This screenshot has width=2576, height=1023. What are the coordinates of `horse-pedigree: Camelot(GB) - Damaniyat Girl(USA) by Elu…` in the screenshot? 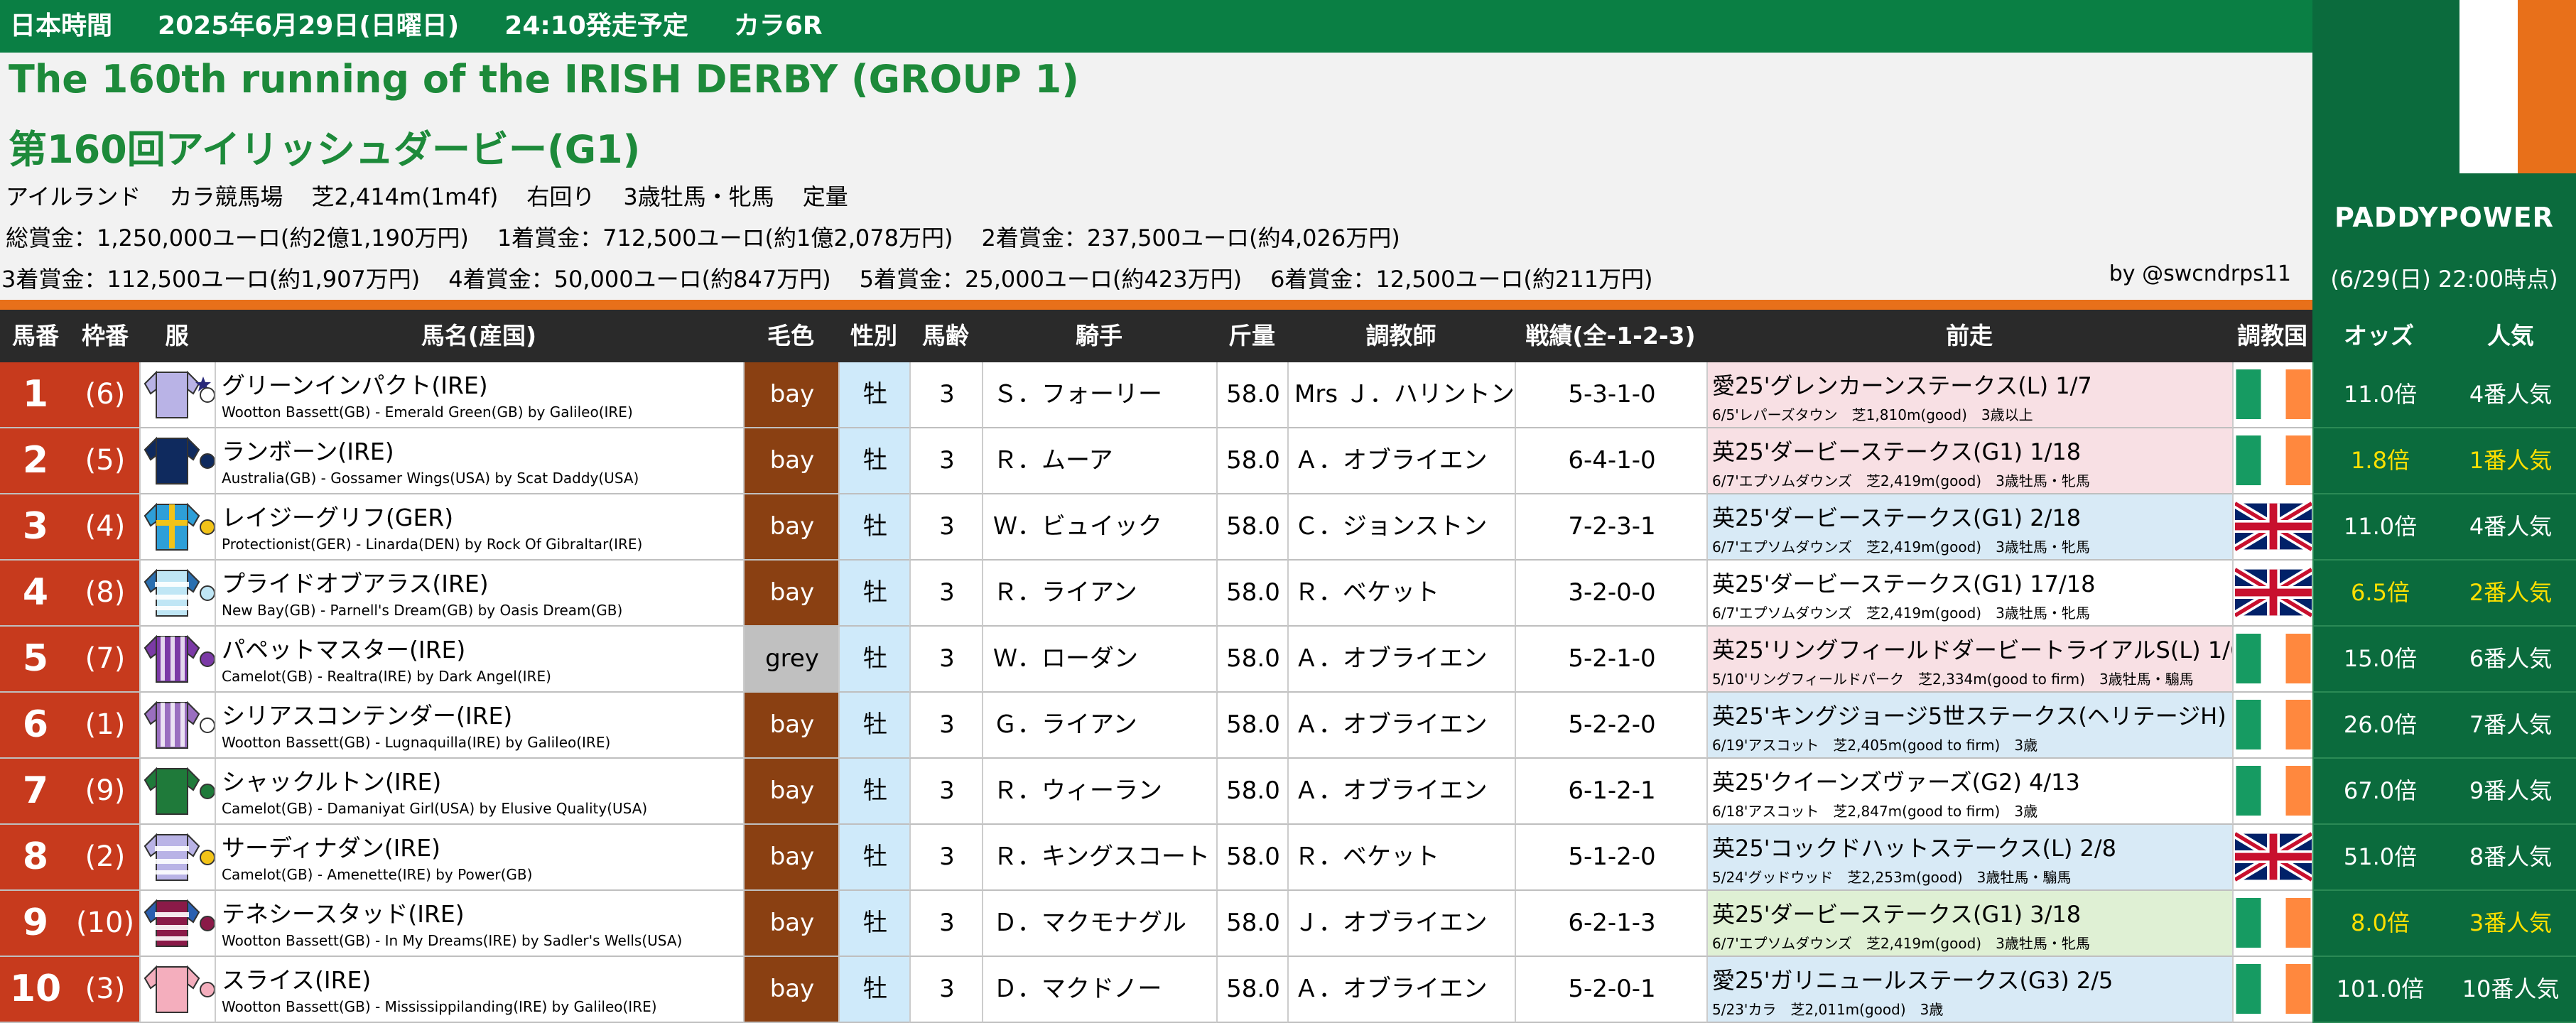 It's located at (435, 809).